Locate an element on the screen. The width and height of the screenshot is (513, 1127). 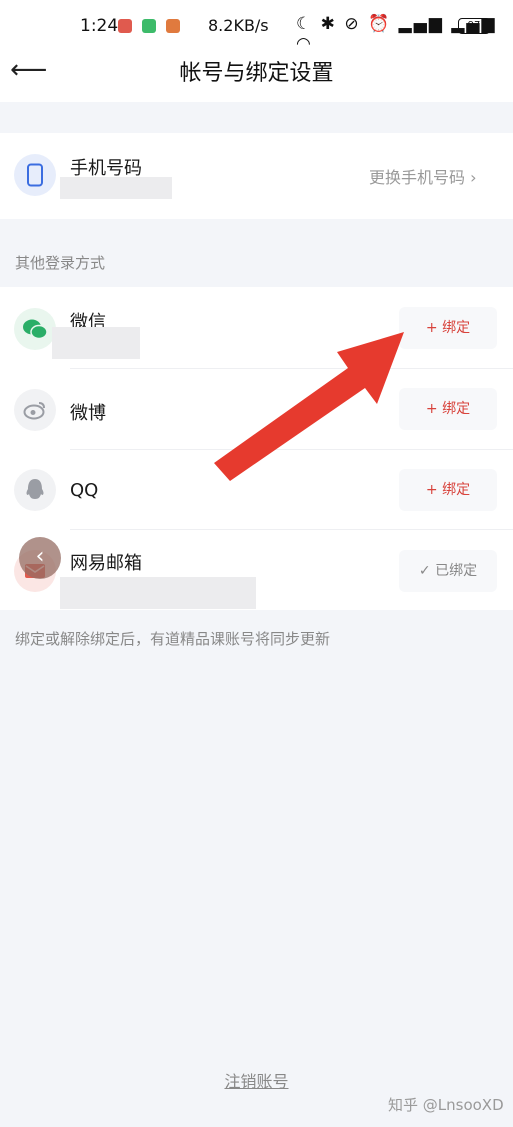
annotation-arrow-icon is located at coordinates (309, 406).